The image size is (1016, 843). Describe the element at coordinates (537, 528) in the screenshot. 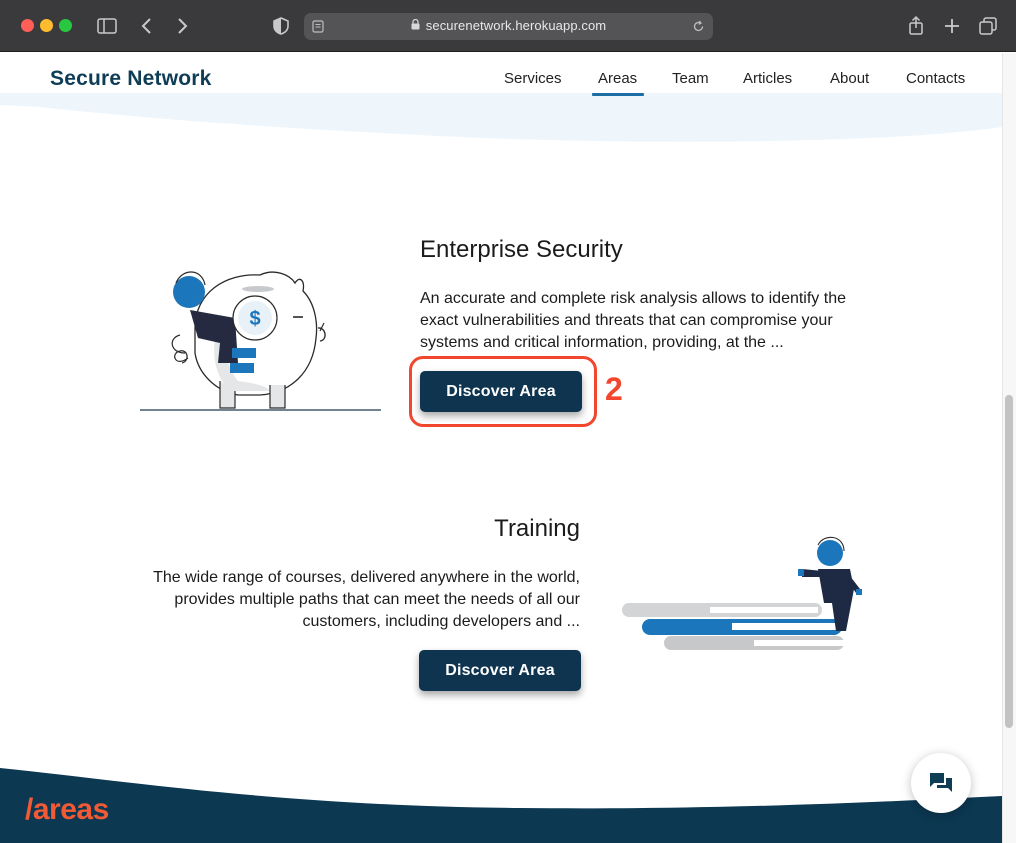

I see `section-title-training: Training` at that location.